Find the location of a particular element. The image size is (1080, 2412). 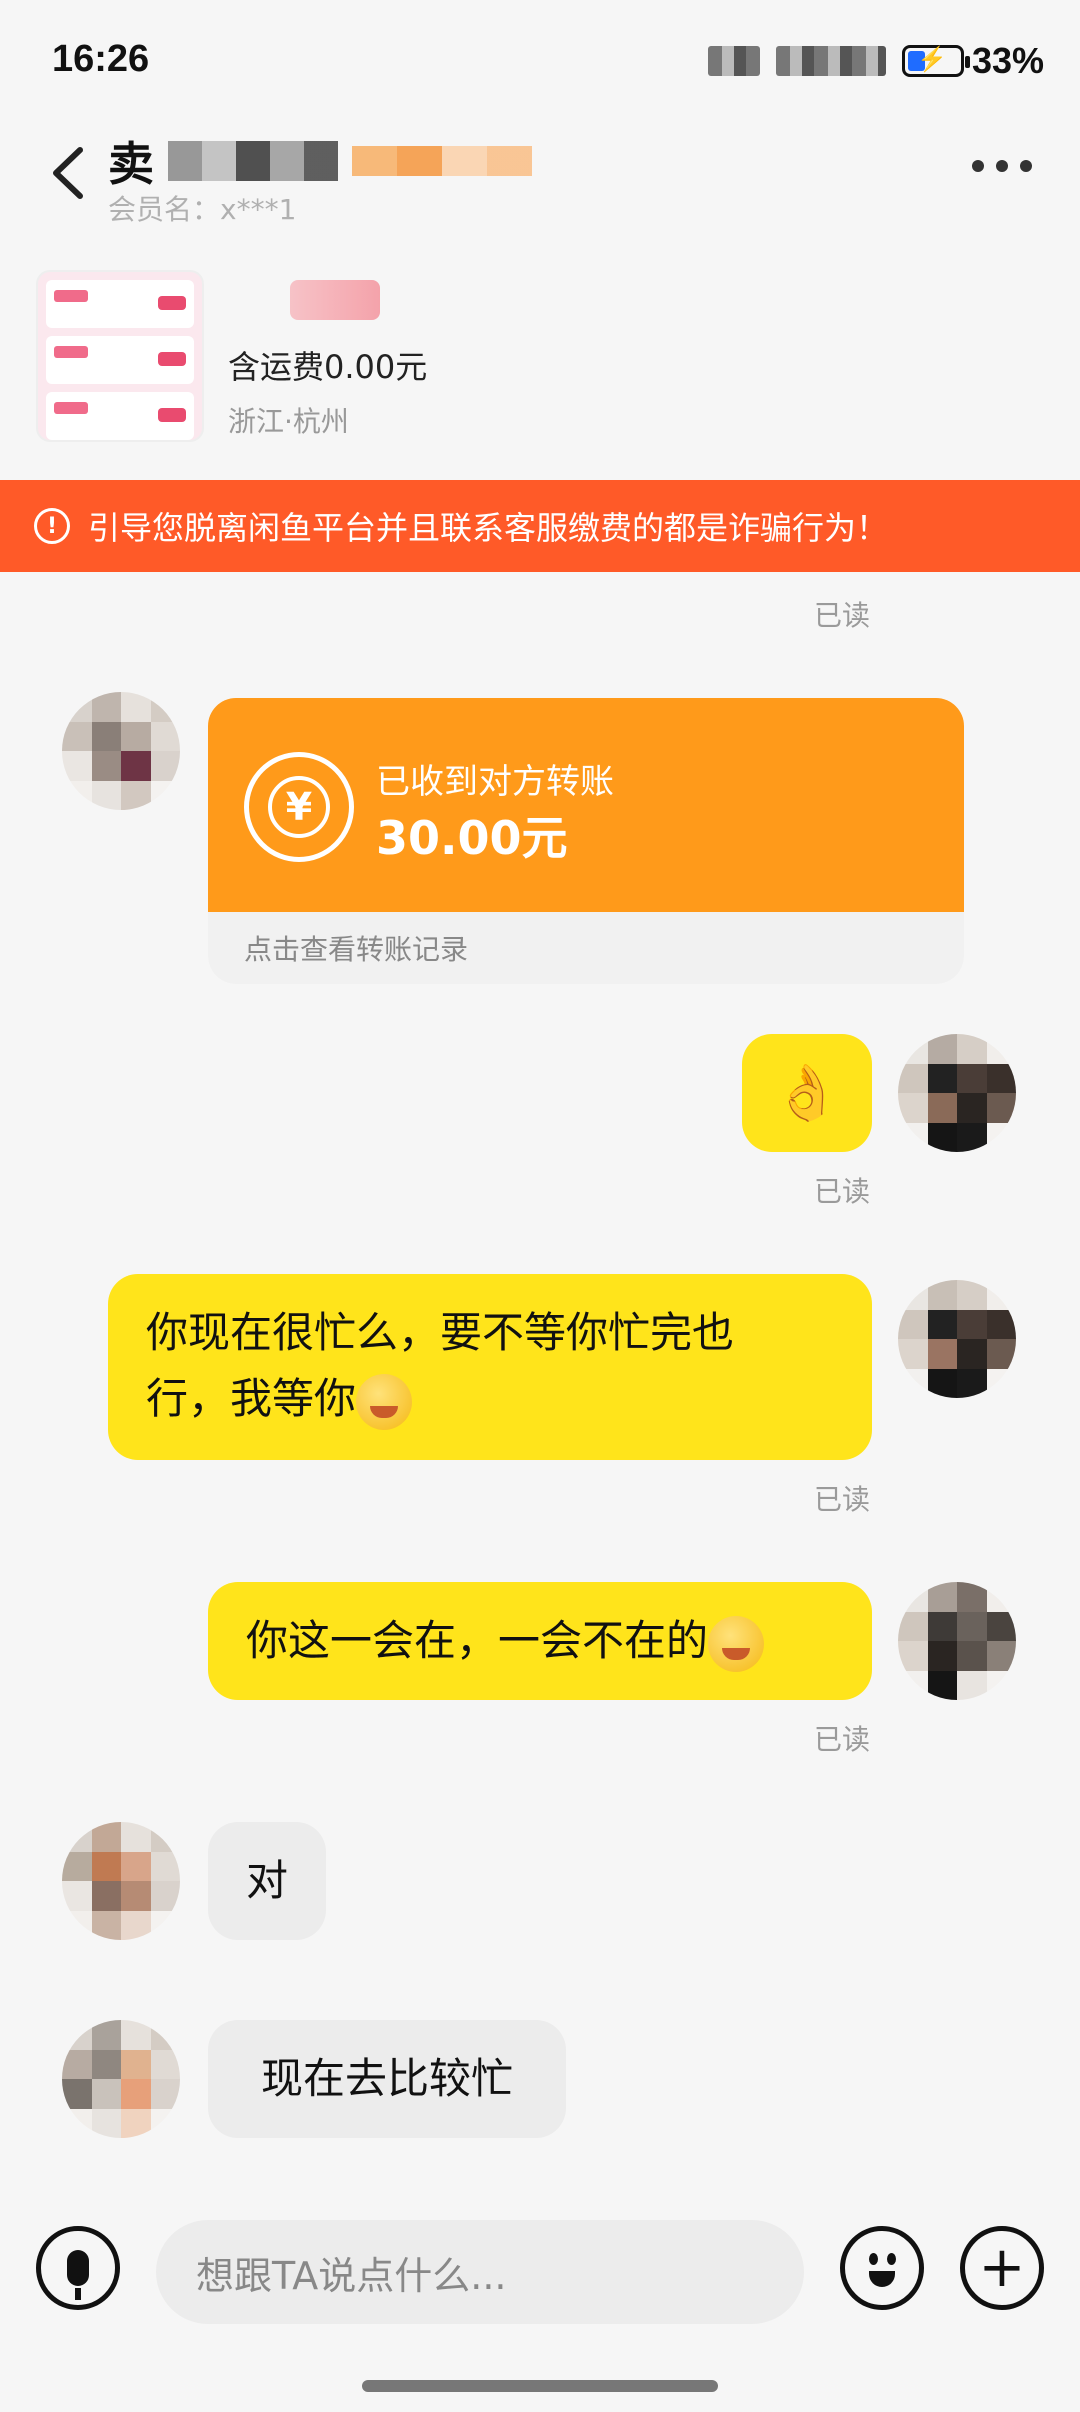

emoji-icon is located at coordinates (882, 2268).